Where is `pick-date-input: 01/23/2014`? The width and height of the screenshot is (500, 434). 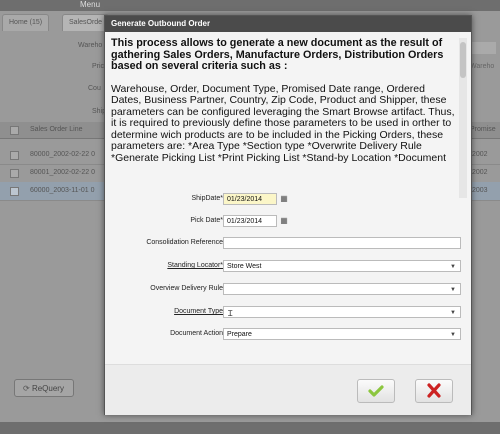
pick-date-input: 01/23/2014 is located at coordinates (250, 221).